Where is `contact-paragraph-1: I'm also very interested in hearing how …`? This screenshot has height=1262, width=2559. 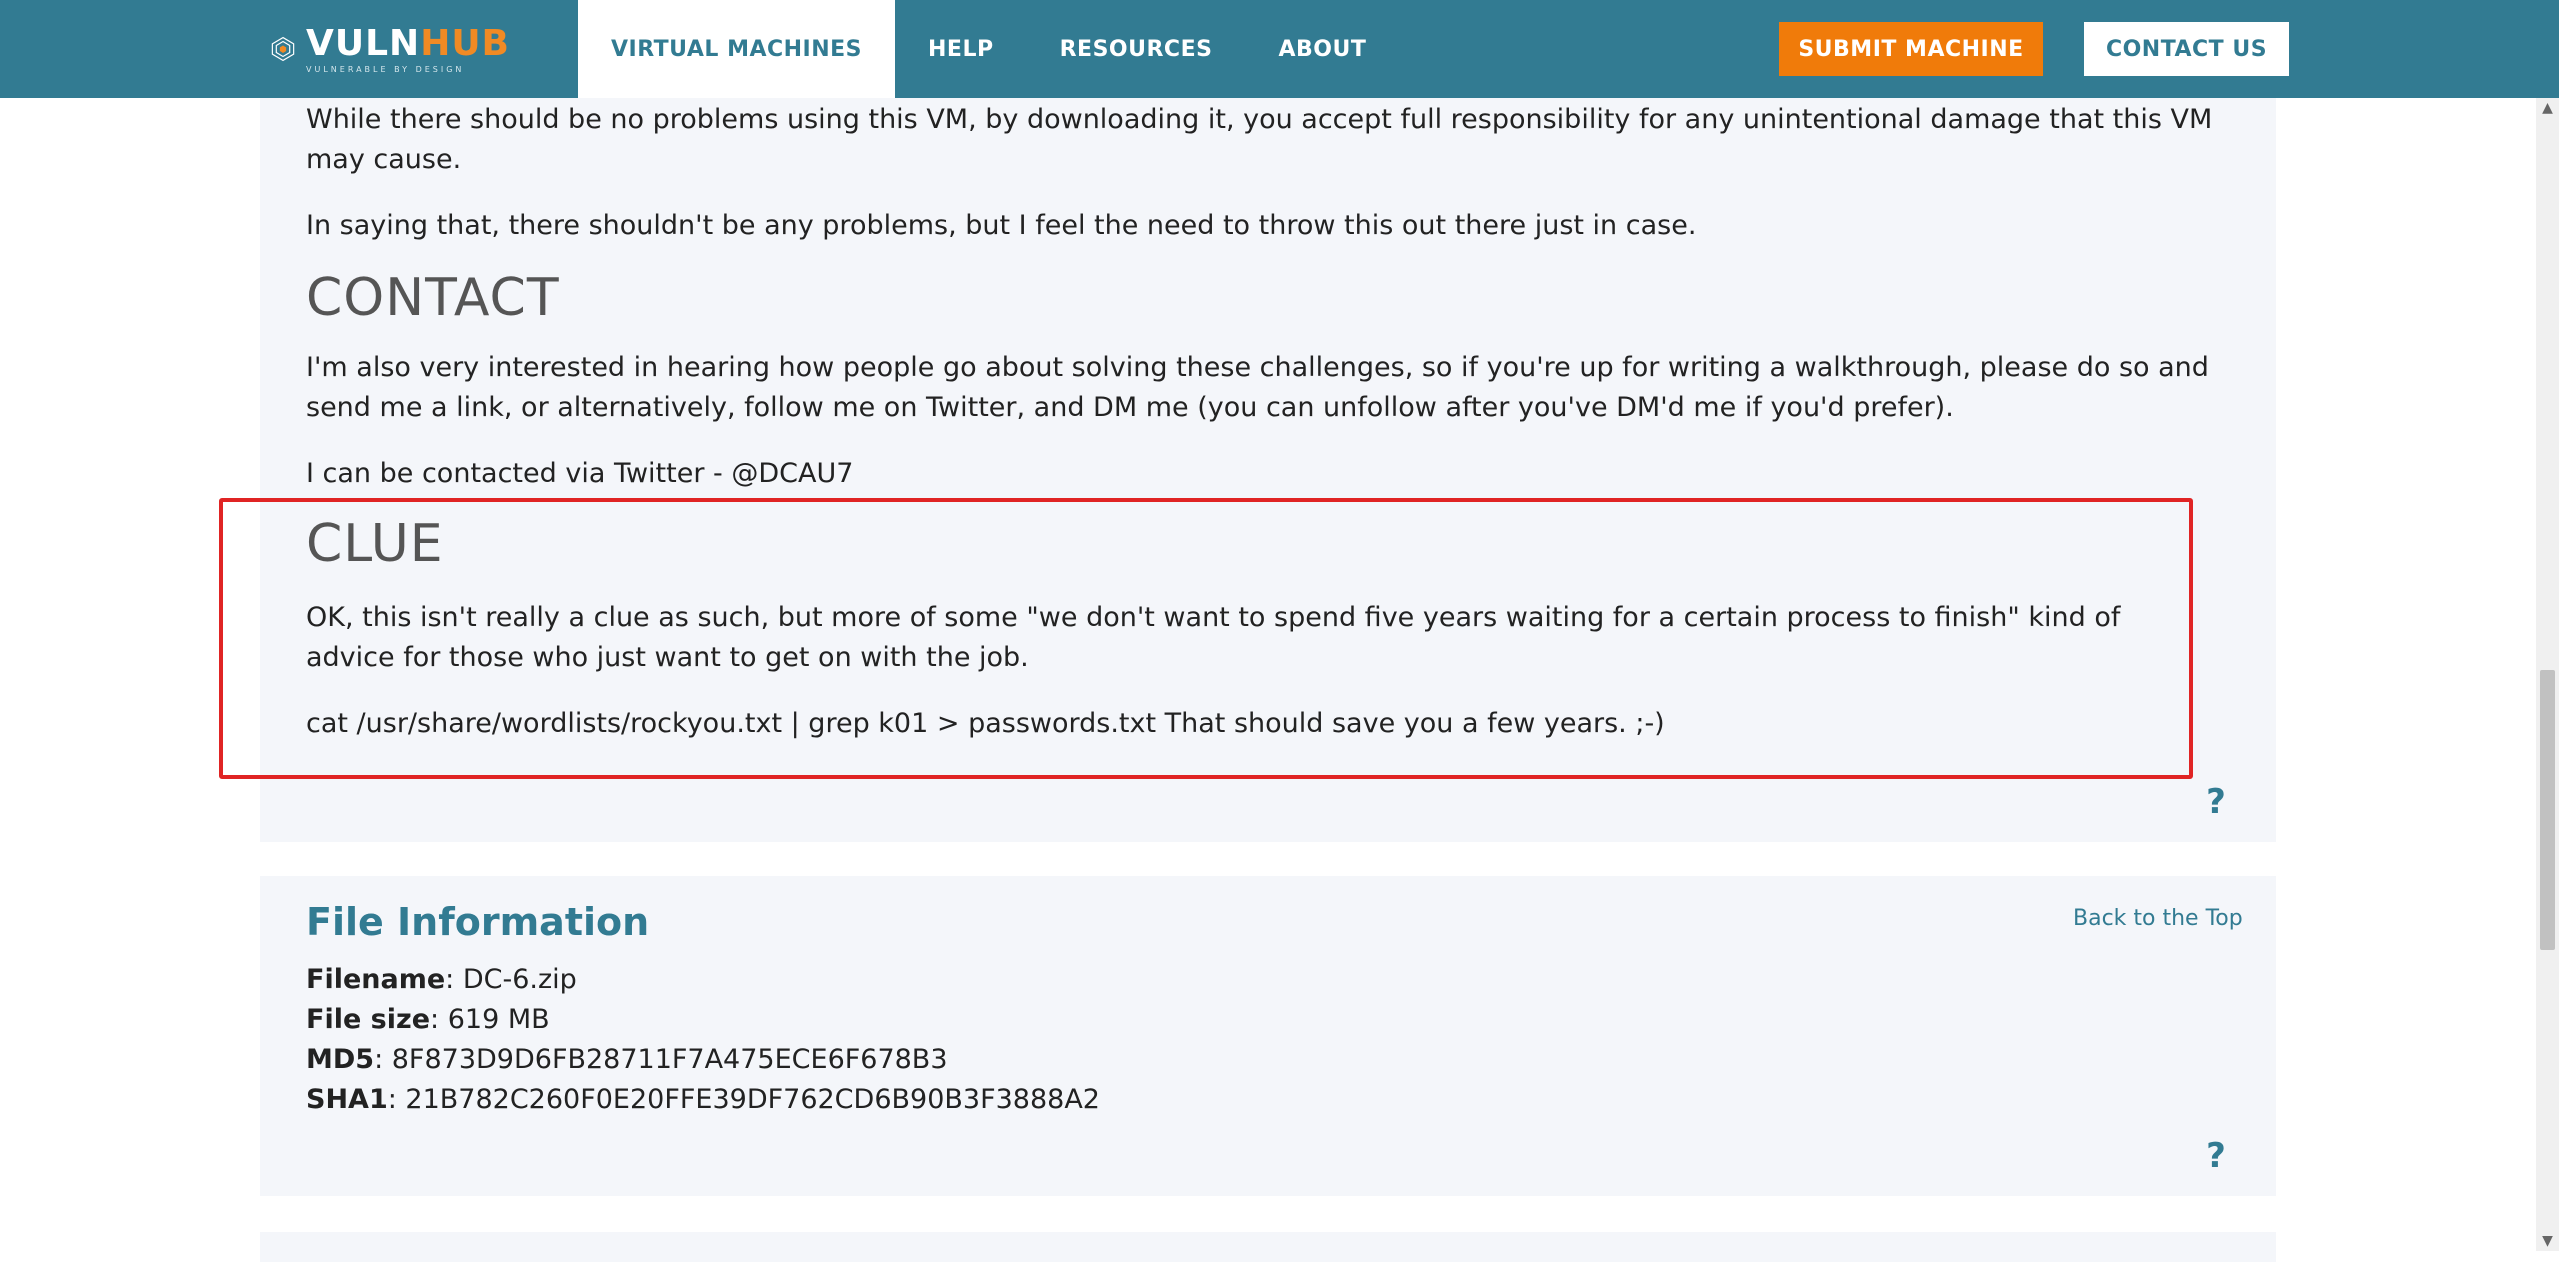 contact-paragraph-1: I'm also very interested in hearing how … is located at coordinates (1257, 387).